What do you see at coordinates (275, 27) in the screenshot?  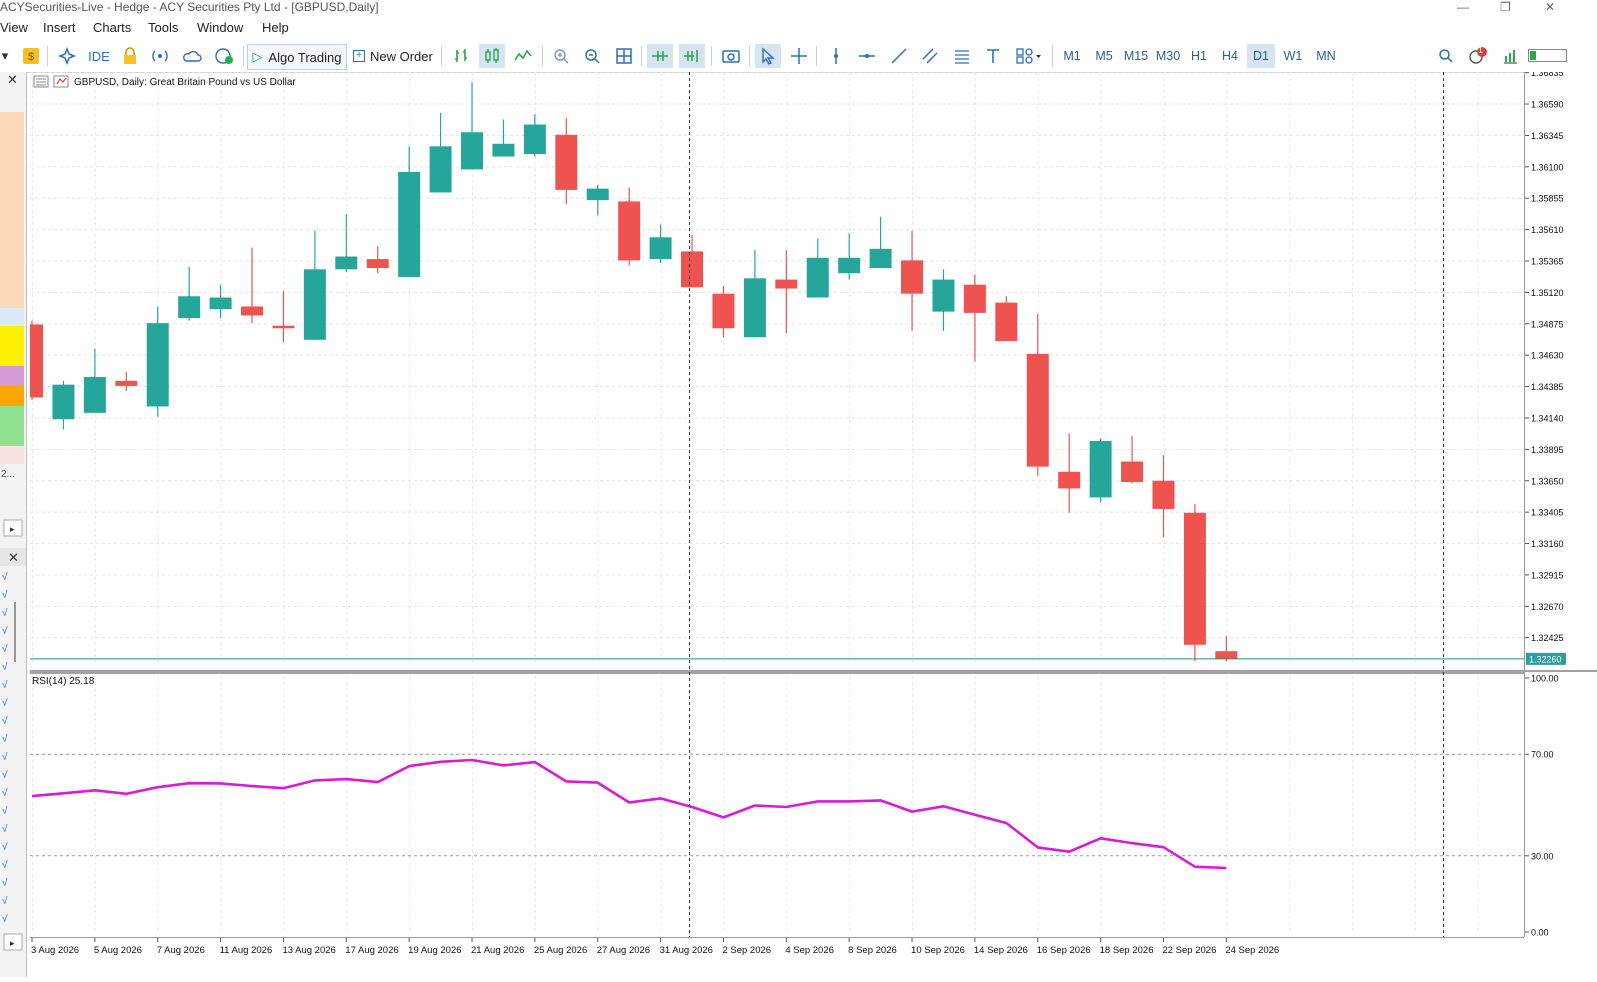 I see `menu-help: Help` at bounding box center [275, 27].